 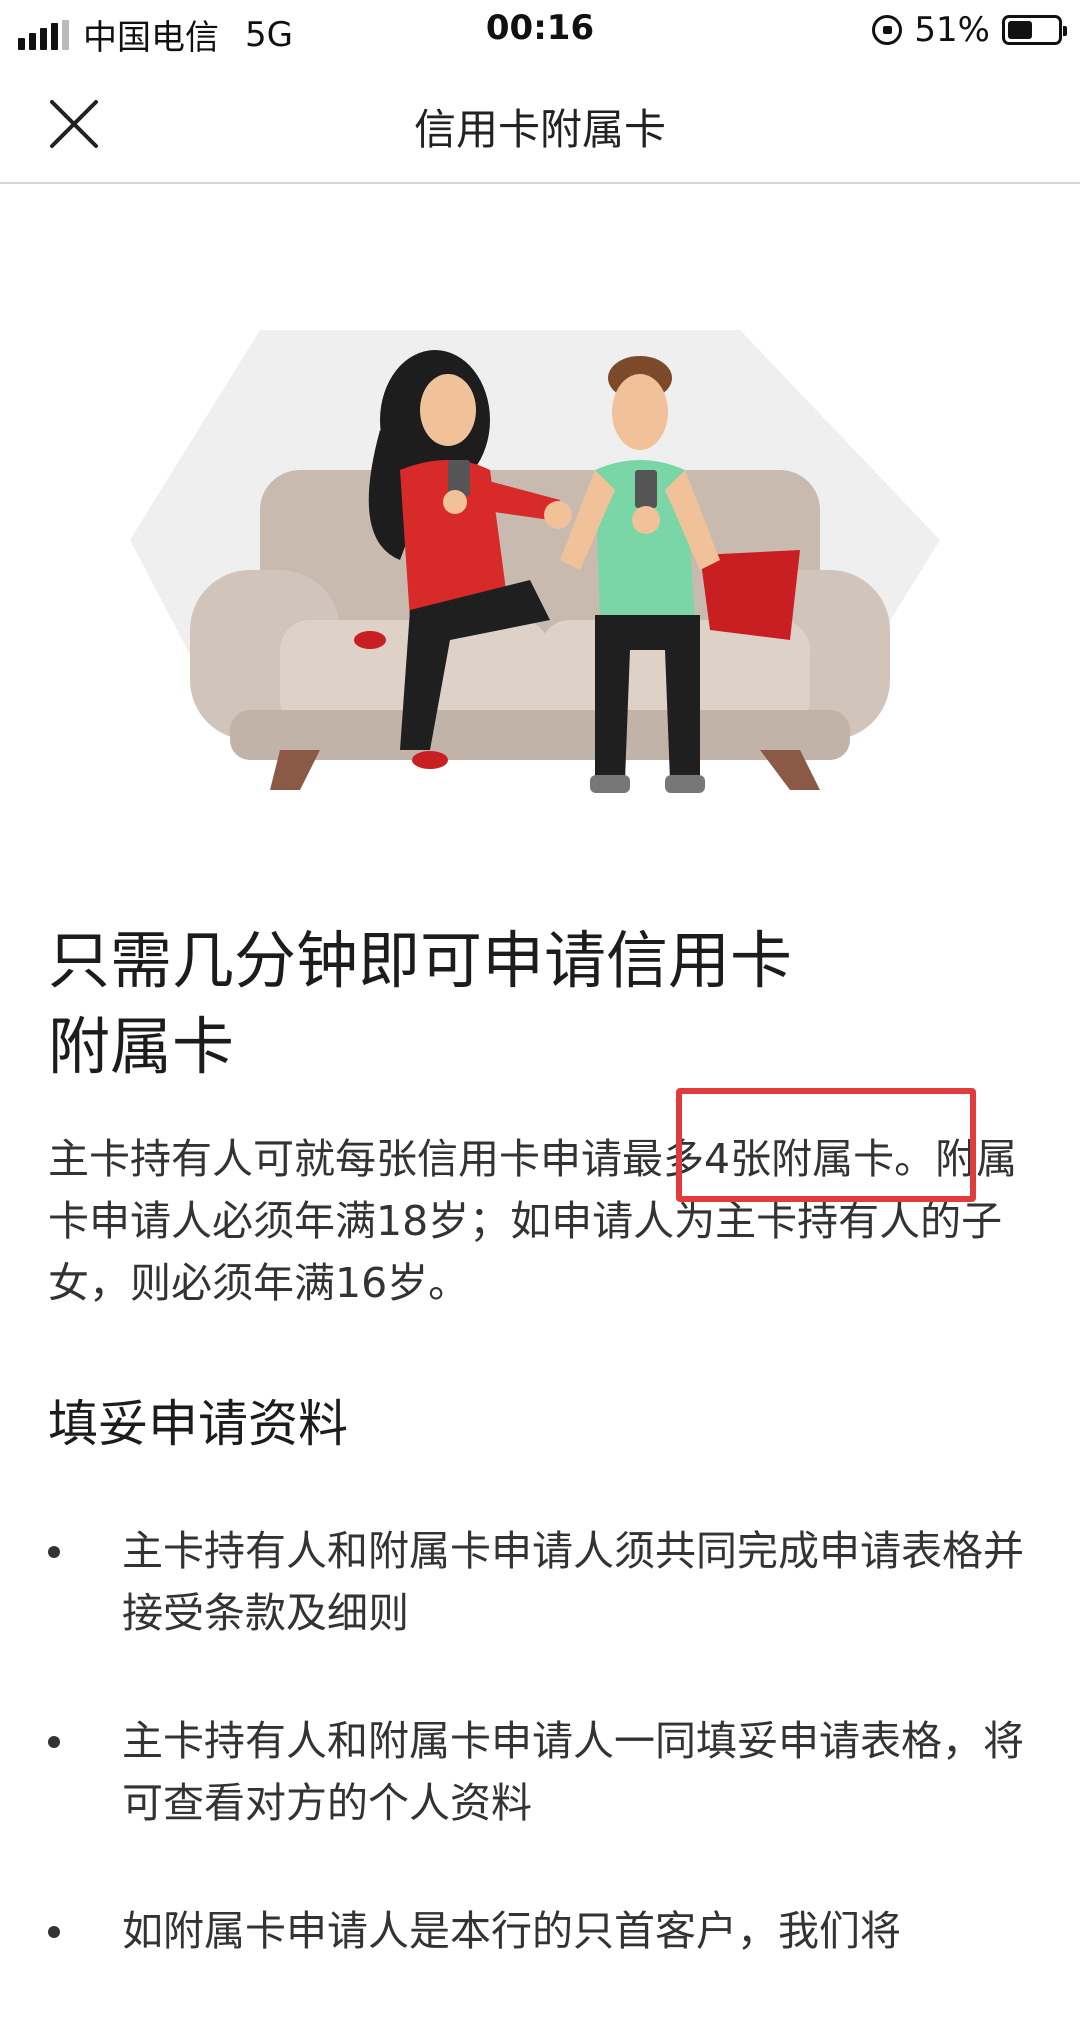 I want to click on highlight-annotation-box, so click(x=826, y=1145).